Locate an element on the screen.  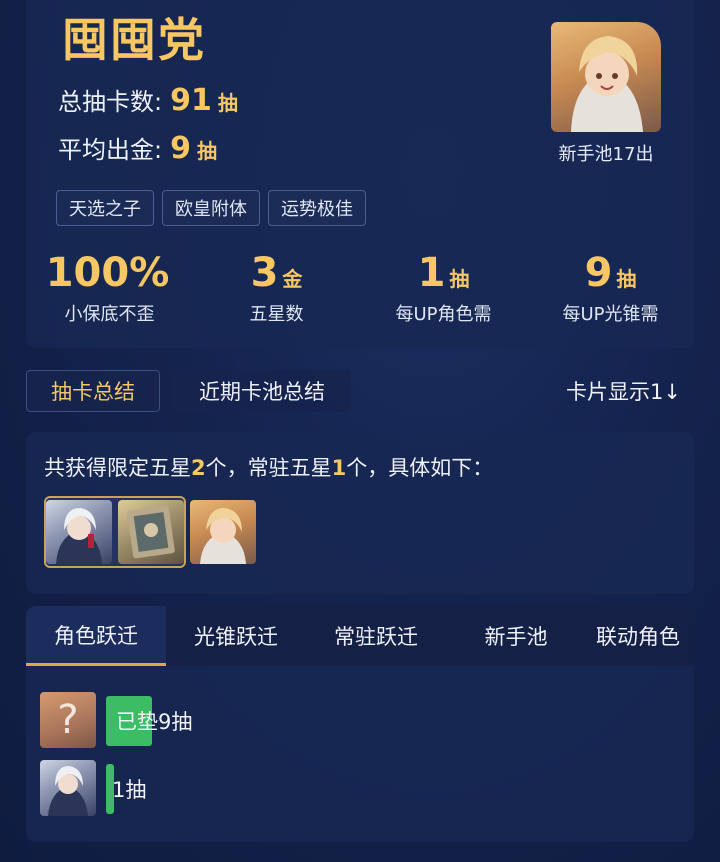
pull-count-text: 1抽 is located at coordinates (129, 790).